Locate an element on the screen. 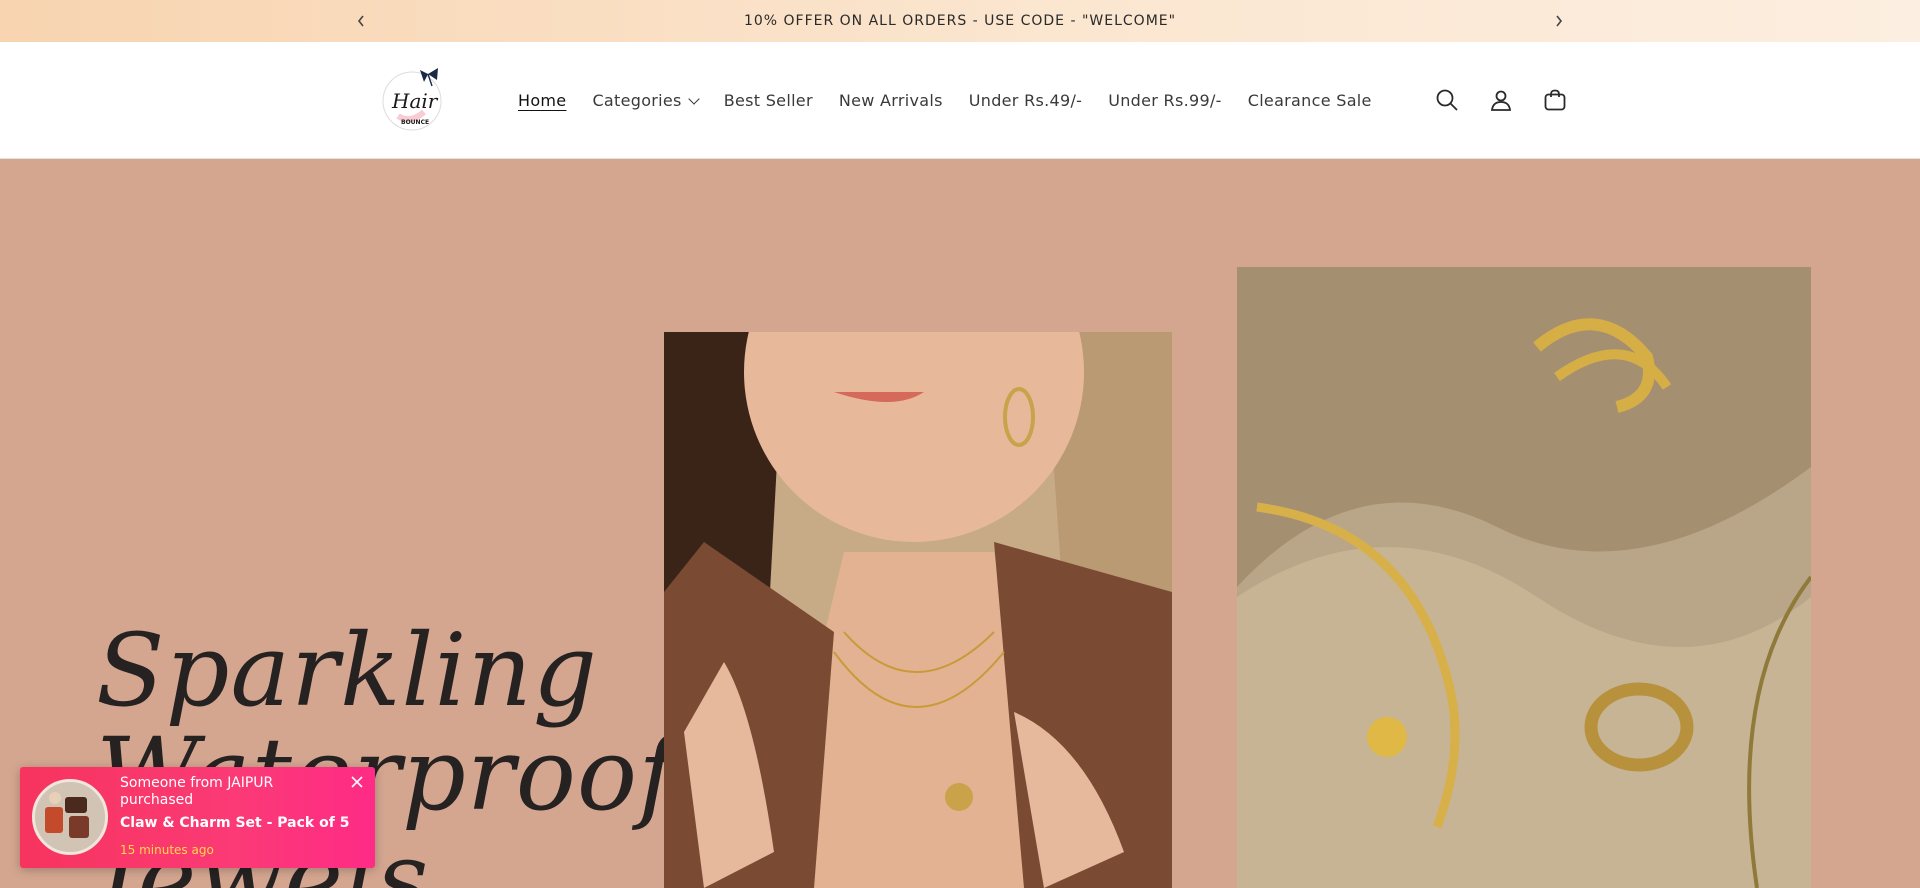 Image resolution: width=1920 pixels, height=888 pixels. nav-categories: Categories is located at coordinates (646, 100).